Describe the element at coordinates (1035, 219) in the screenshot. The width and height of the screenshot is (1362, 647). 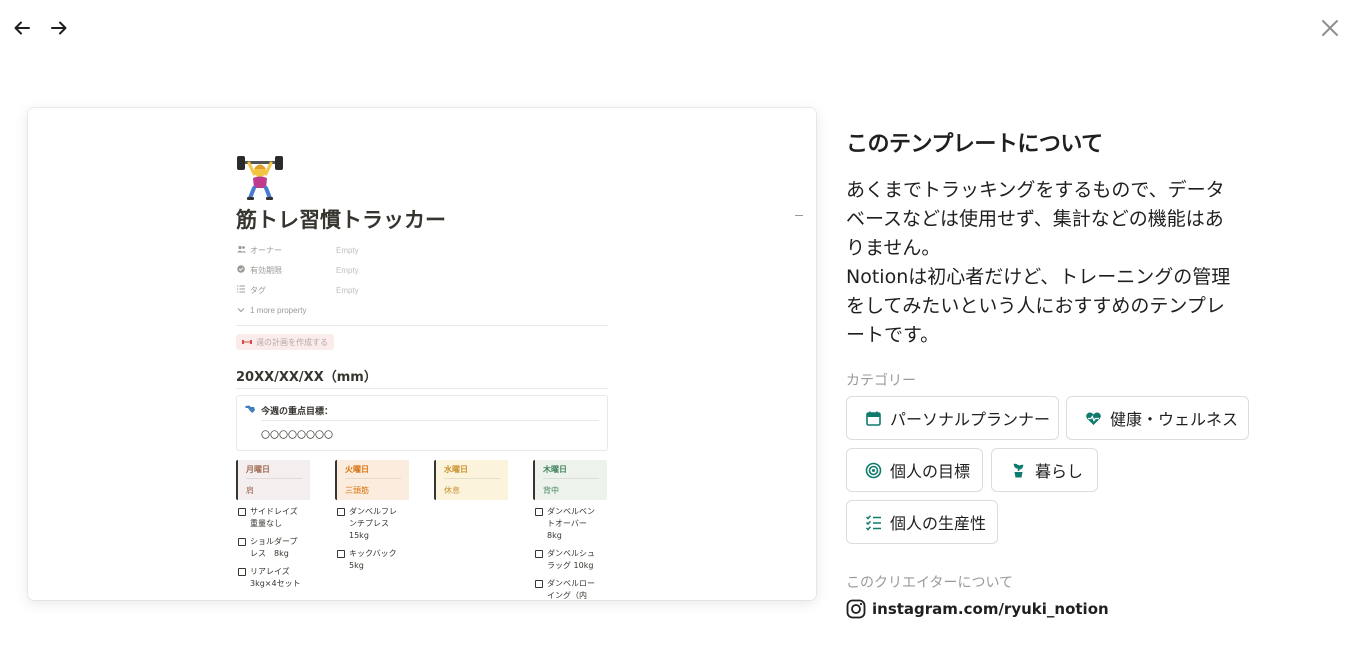
I see `description-line: ベースなどは使用せず、集計などの機能はあ` at that location.